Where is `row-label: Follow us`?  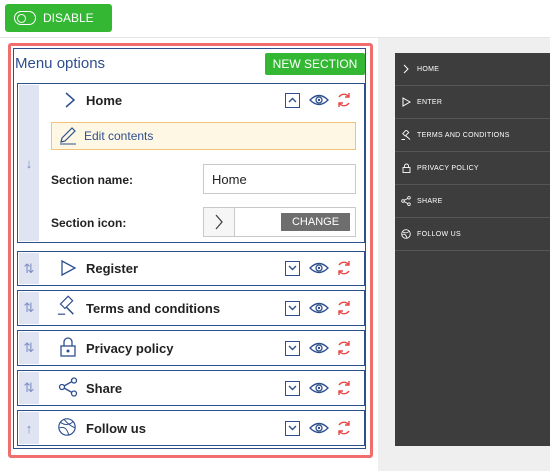
row-label: Follow us is located at coordinates (116, 428).